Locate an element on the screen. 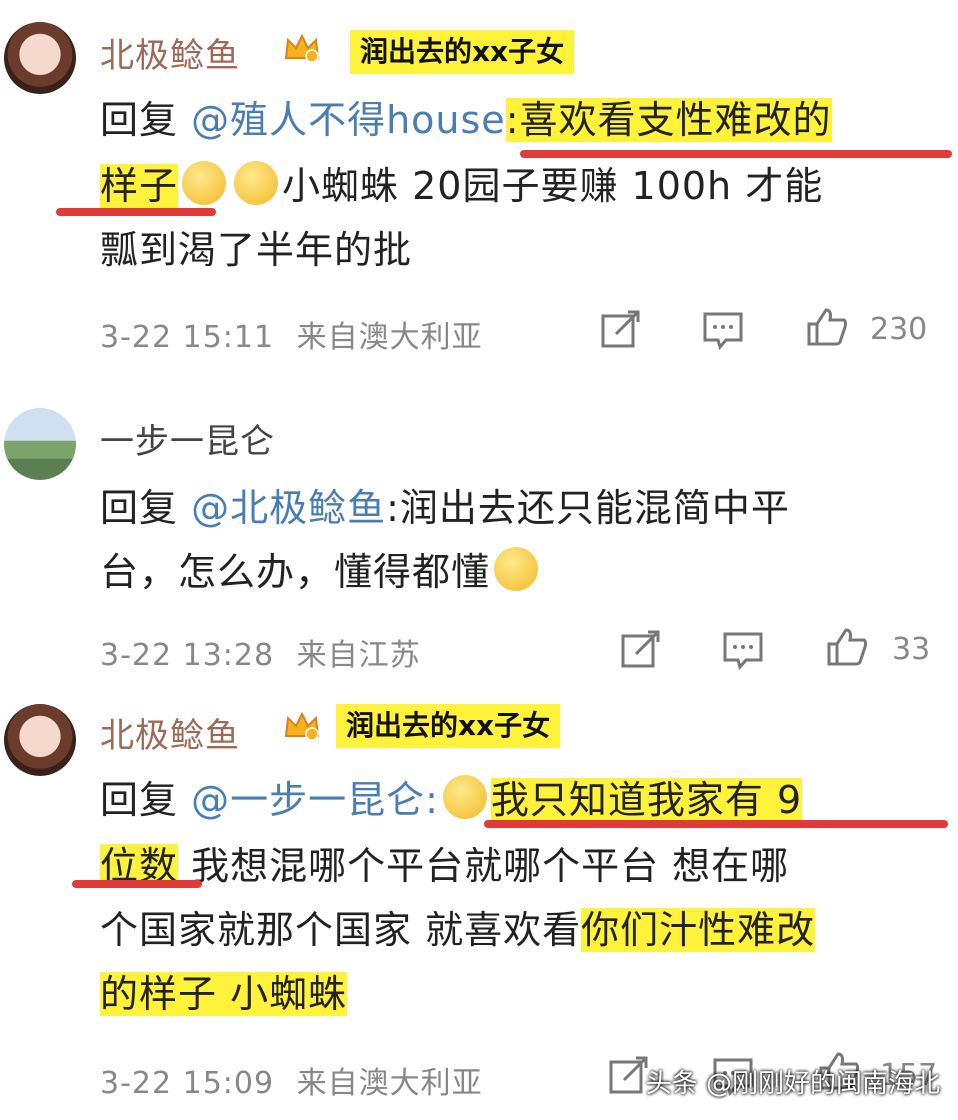 This screenshot has height=1120, width=958. timestamp: 3-22 15:09 is located at coordinates (187, 1083).